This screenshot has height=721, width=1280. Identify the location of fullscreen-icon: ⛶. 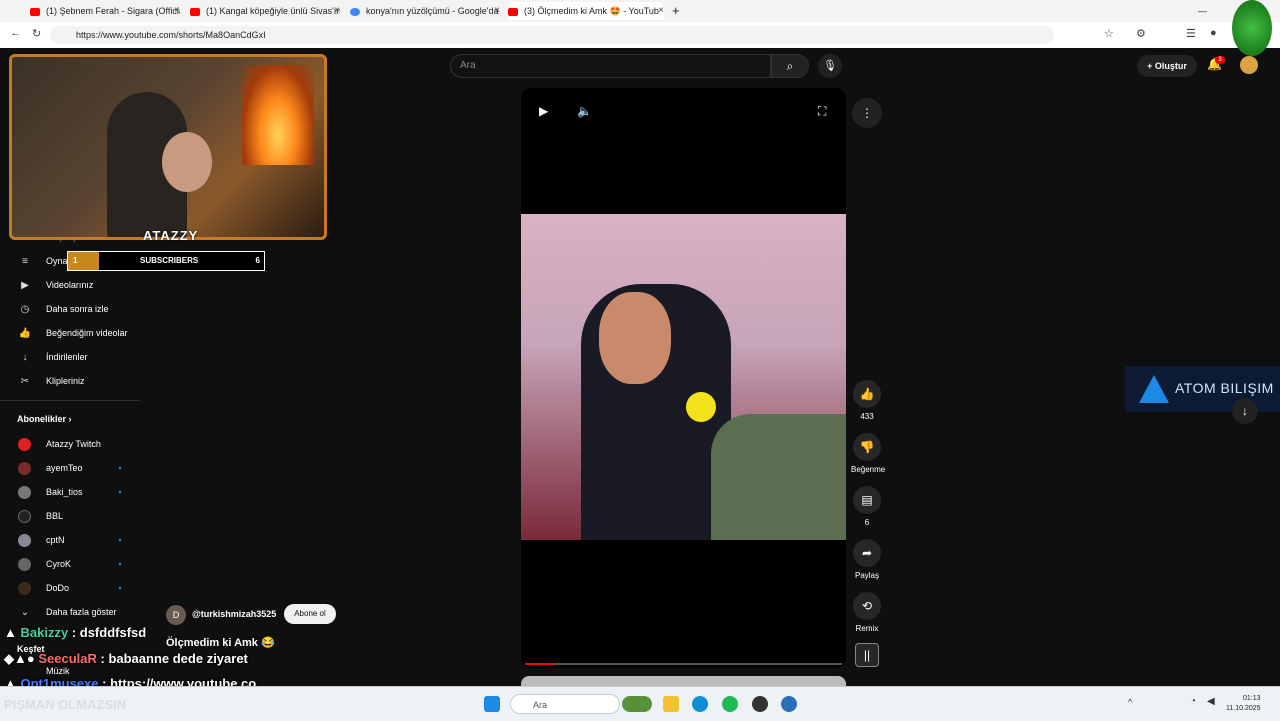
(822, 111).